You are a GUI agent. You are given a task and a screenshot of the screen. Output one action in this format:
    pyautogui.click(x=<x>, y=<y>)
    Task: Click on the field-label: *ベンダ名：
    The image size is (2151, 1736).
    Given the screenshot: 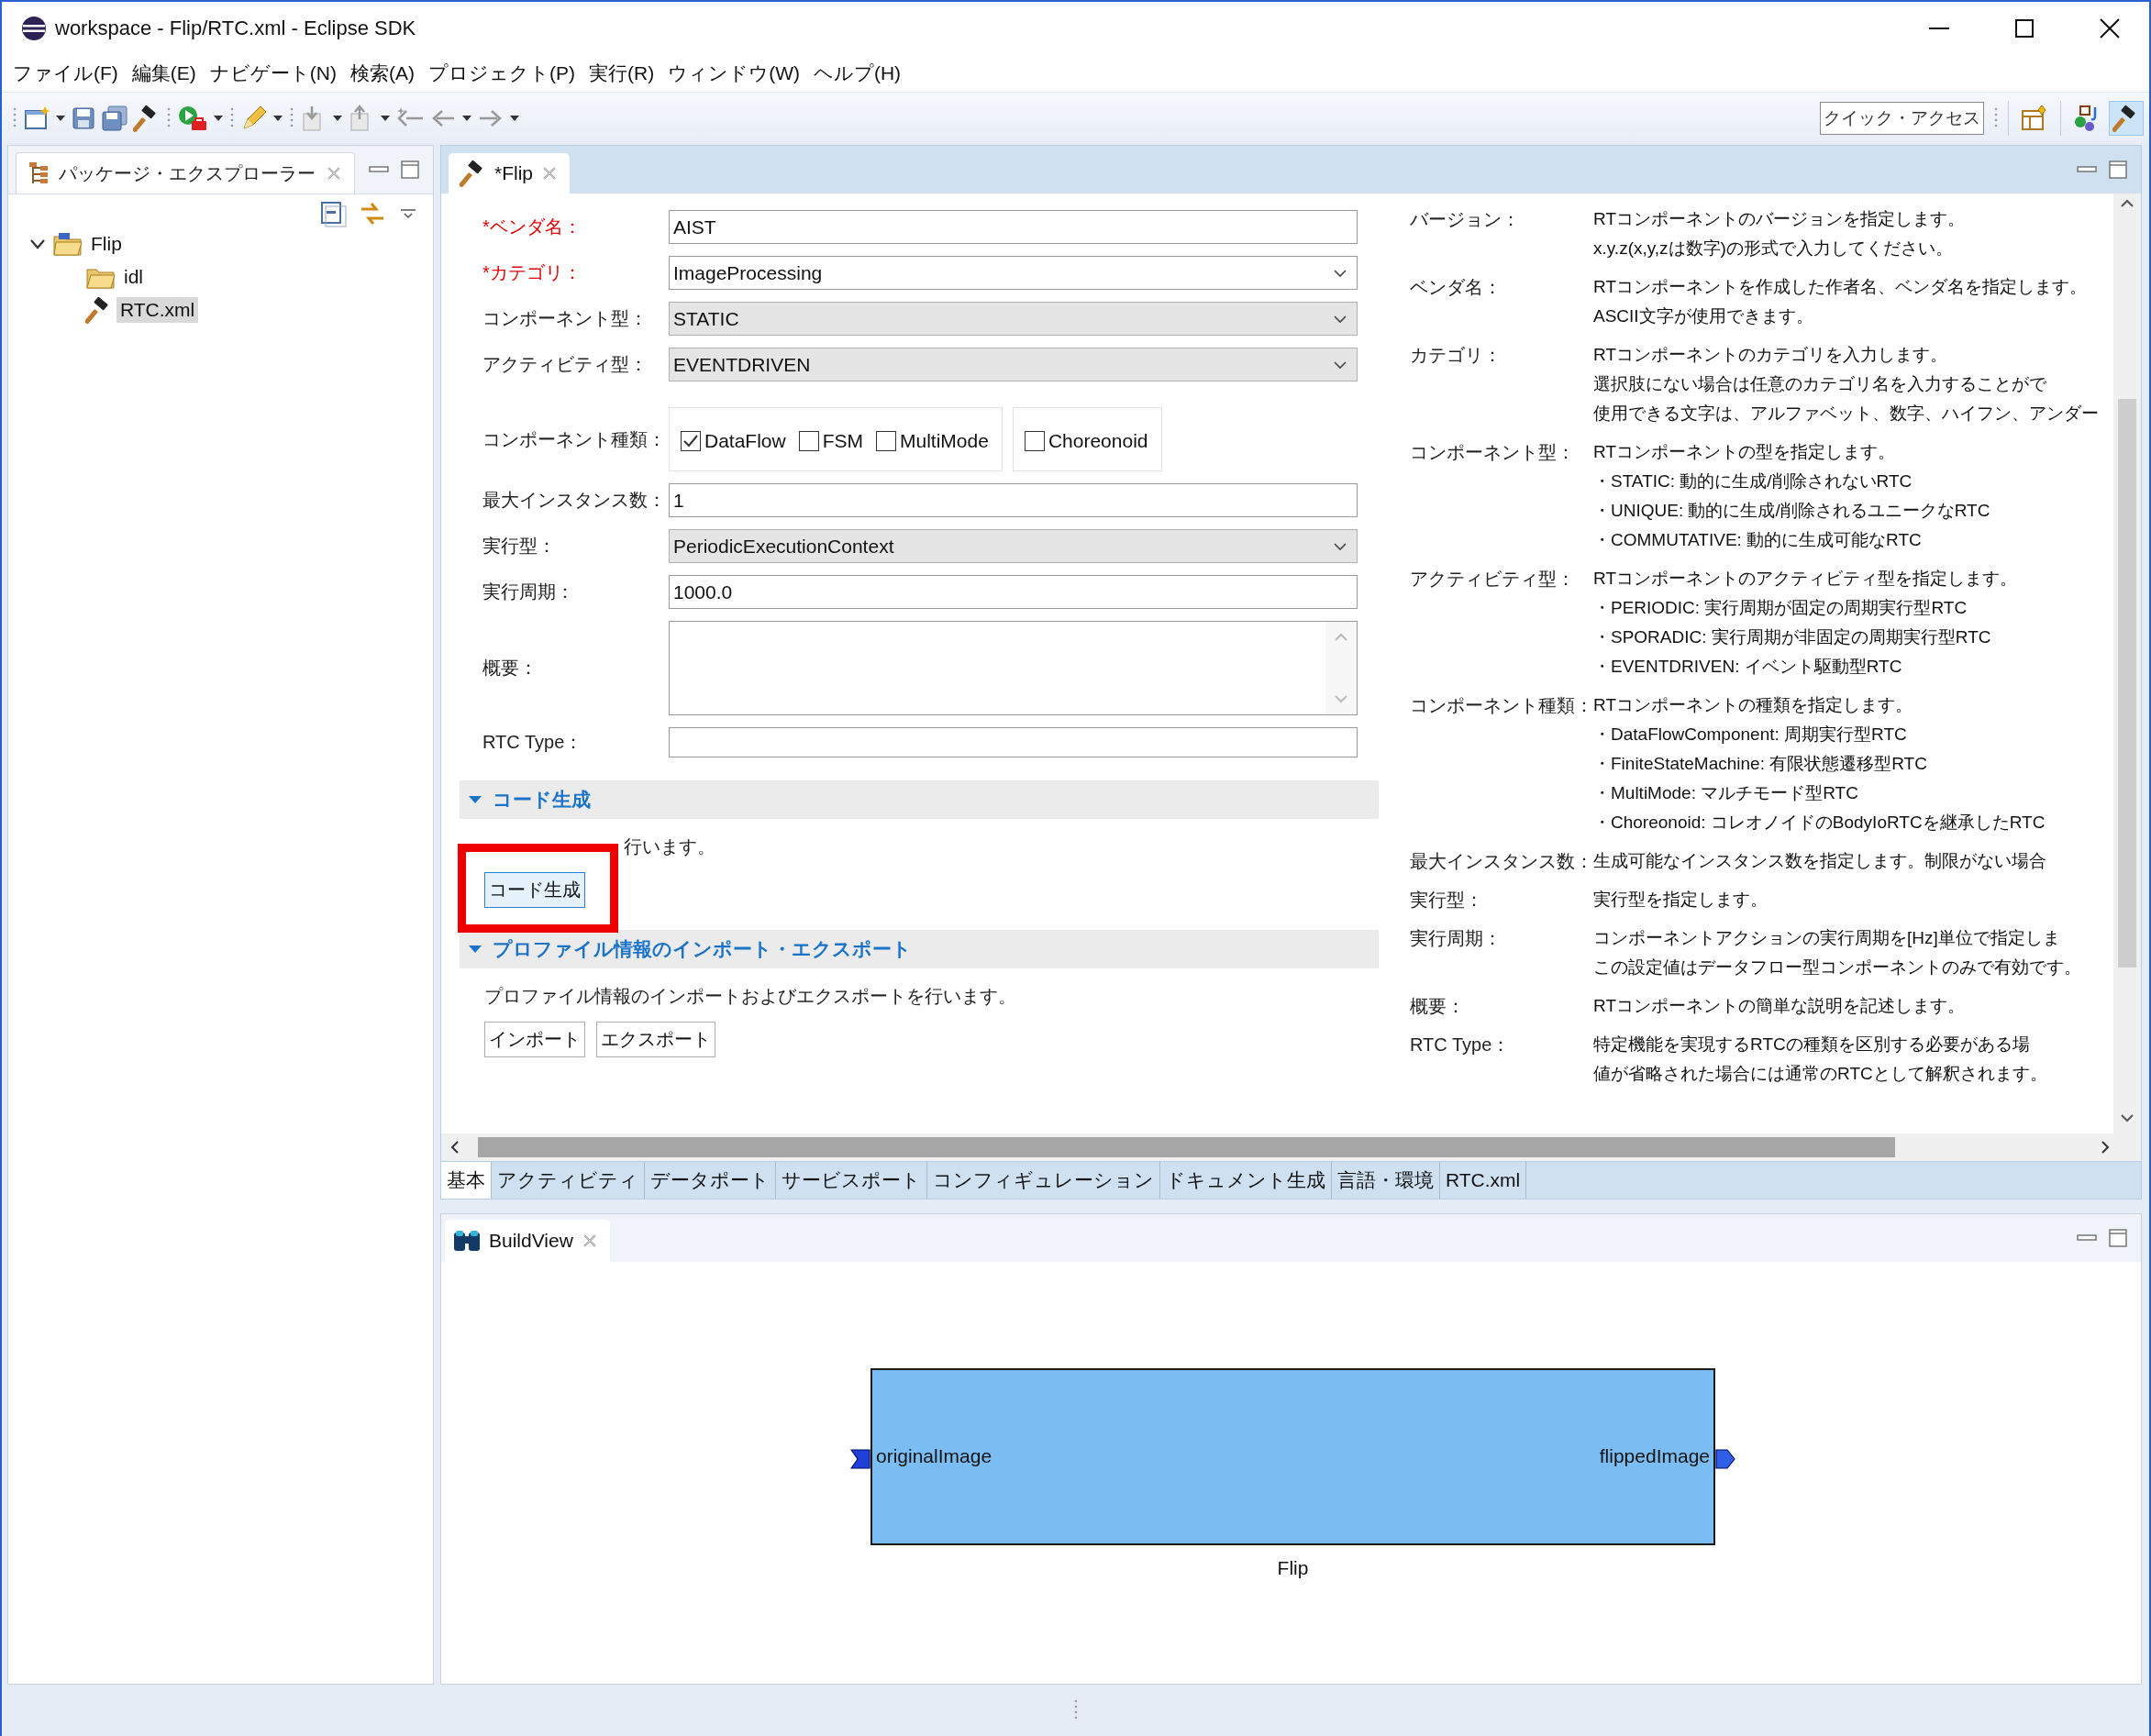 What is the action you would take?
    pyautogui.click(x=532, y=227)
    